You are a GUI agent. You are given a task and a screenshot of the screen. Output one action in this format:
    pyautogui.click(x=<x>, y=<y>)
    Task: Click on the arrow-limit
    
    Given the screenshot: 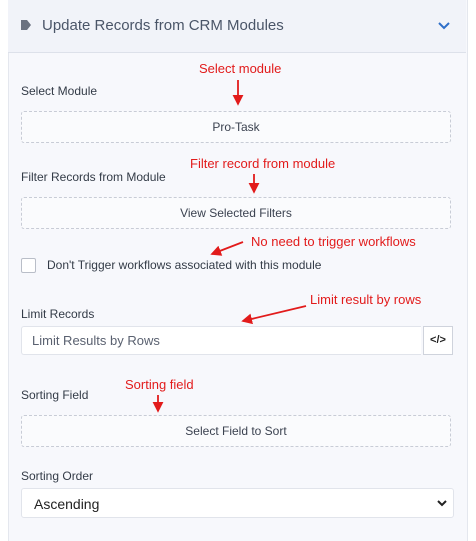 What is the action you would take?
    pyautogui.click(x=274, y=315)
    